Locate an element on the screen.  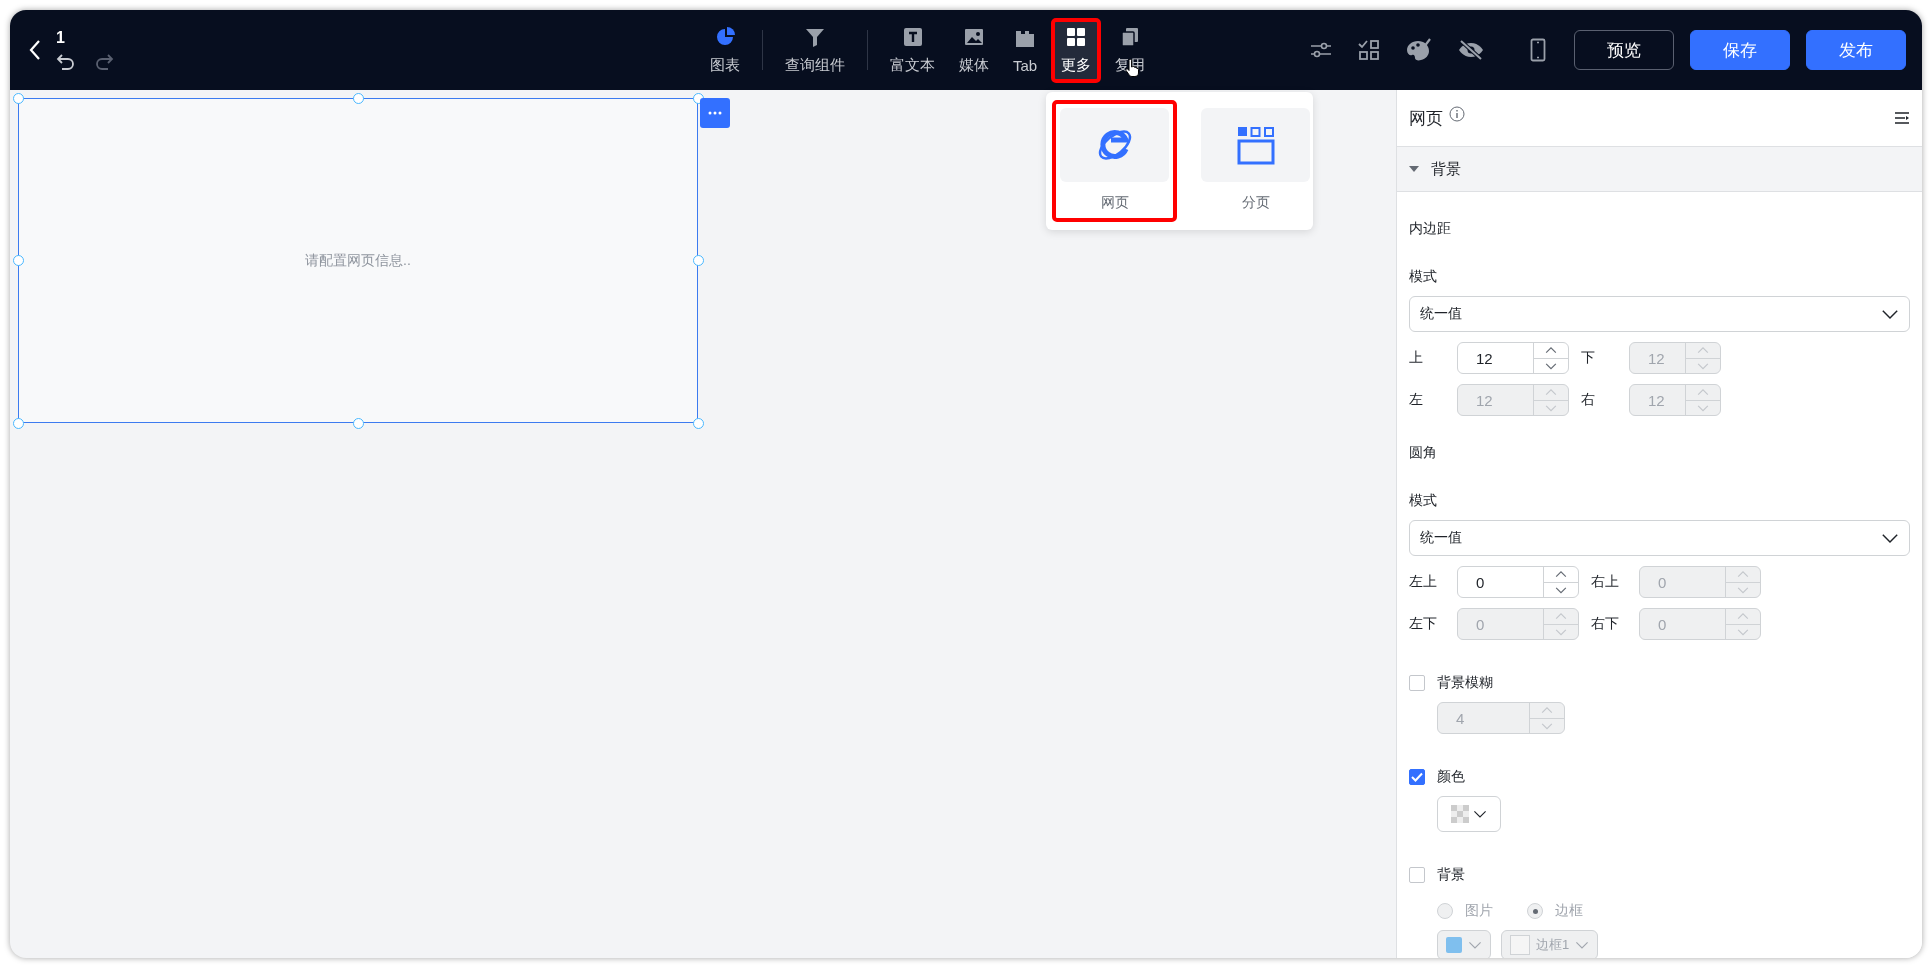
number-input: 12 is located at coordinates (1513, 358).